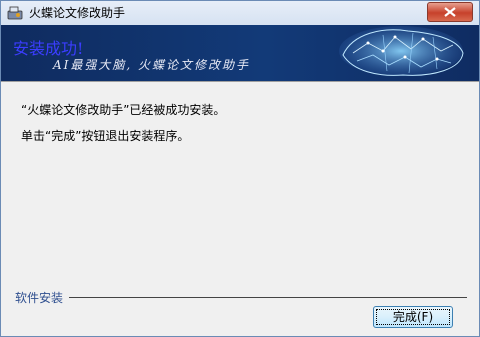 This screenshot has width=480, height=337. I want to click on finish-button: 完成(F), so click(413, 317).